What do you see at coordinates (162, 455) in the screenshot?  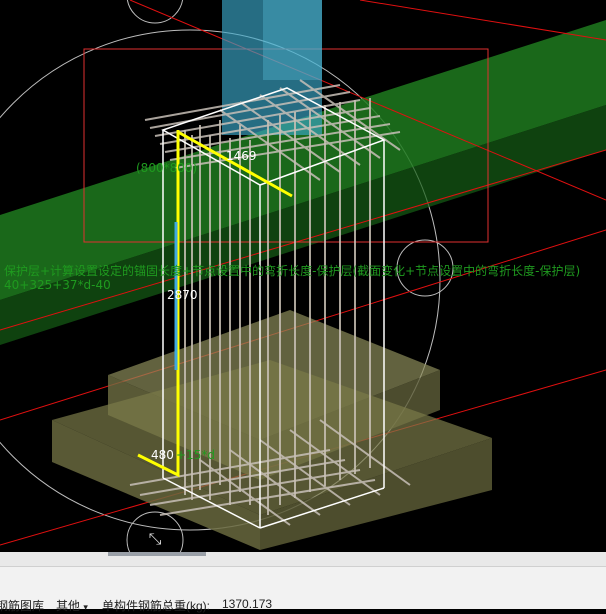 I see `bottom-bar-length-label: 480` at bounding box center [162, 455].